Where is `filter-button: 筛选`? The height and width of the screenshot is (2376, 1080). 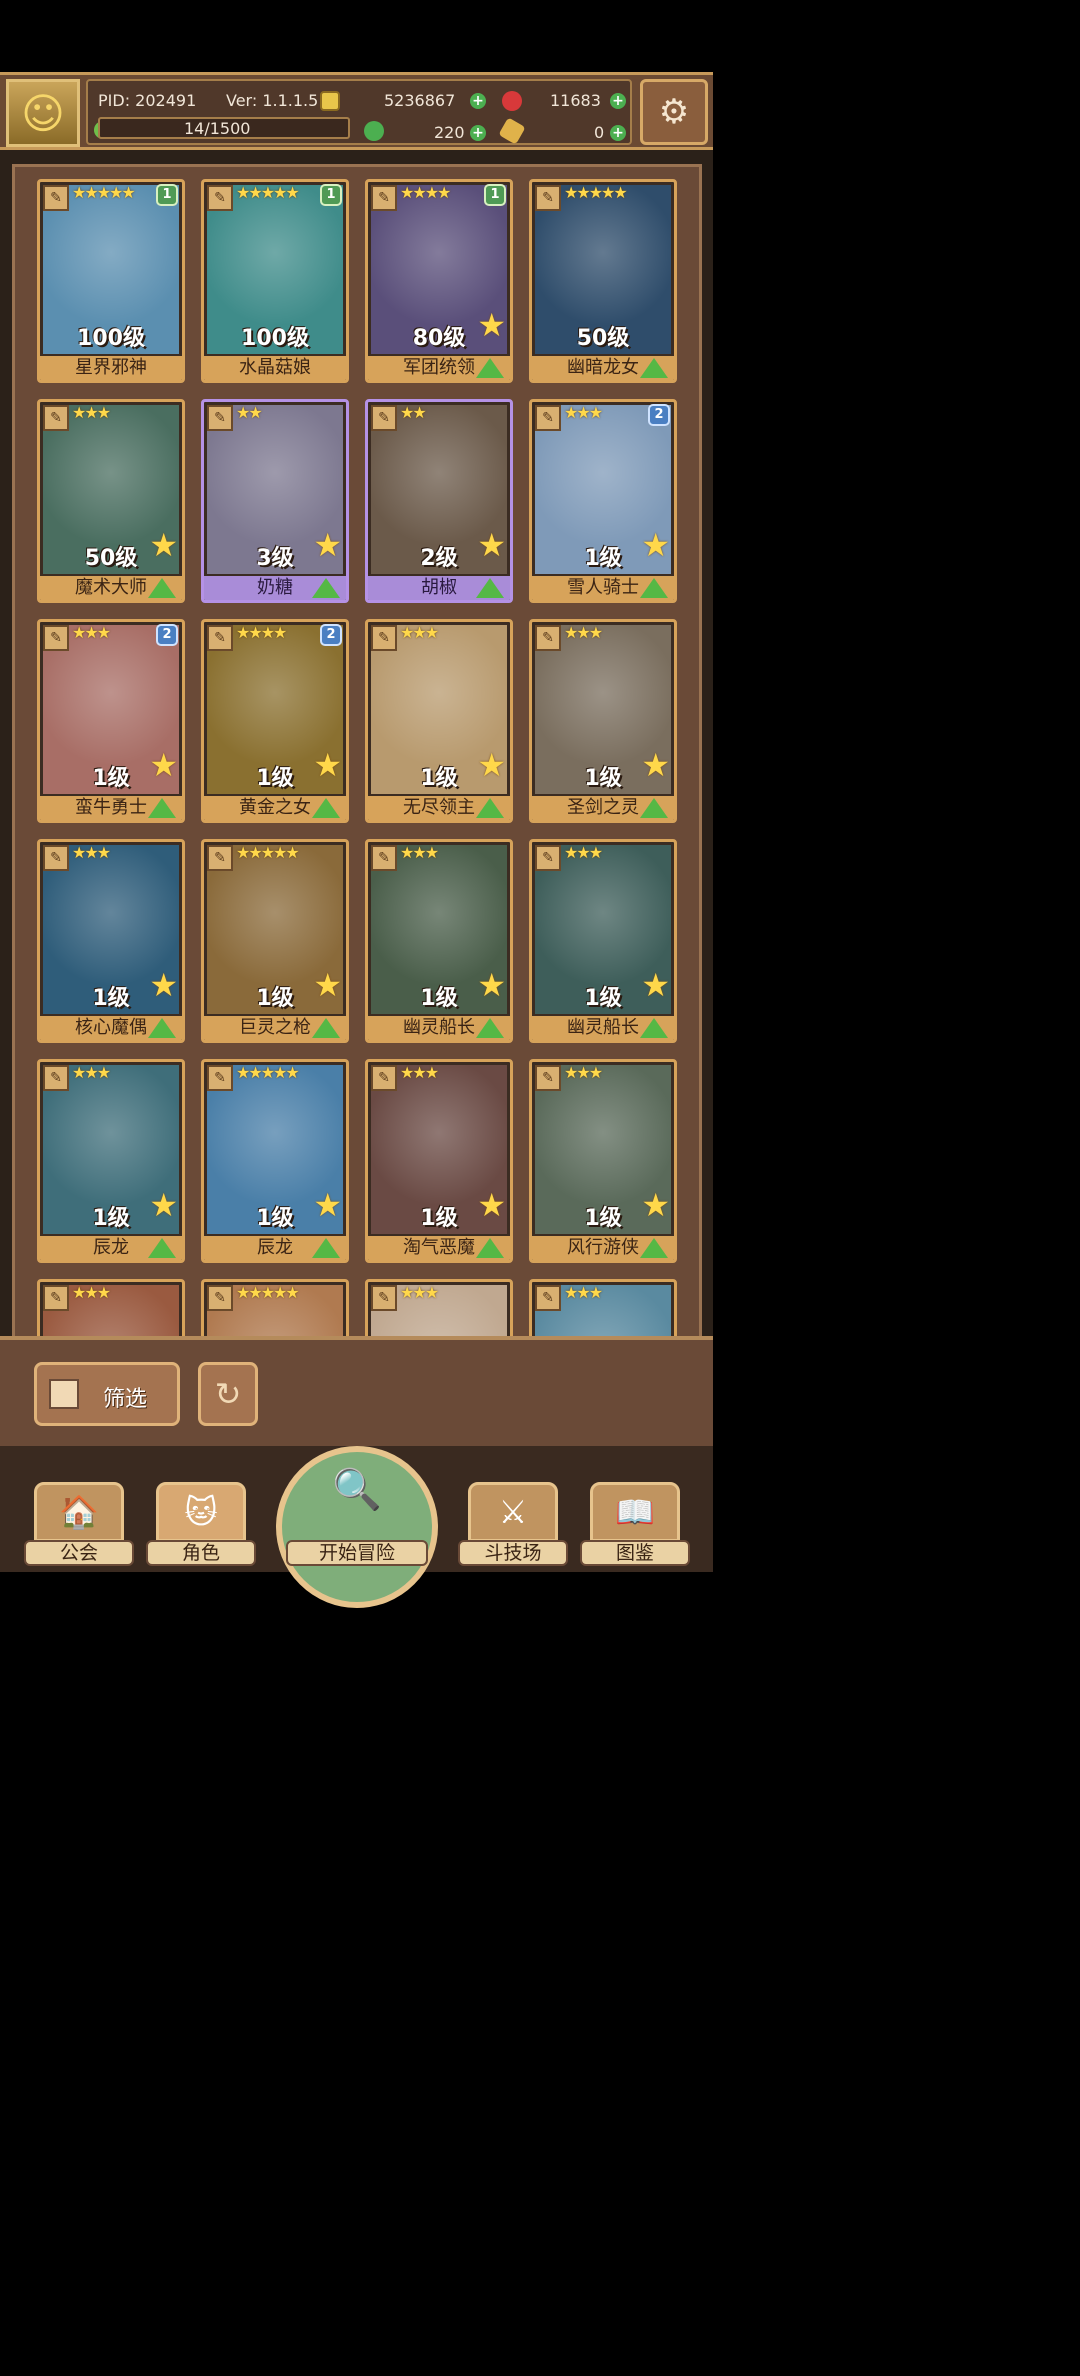
filter-button: 筛选 is located at coordinates (107, 1394).